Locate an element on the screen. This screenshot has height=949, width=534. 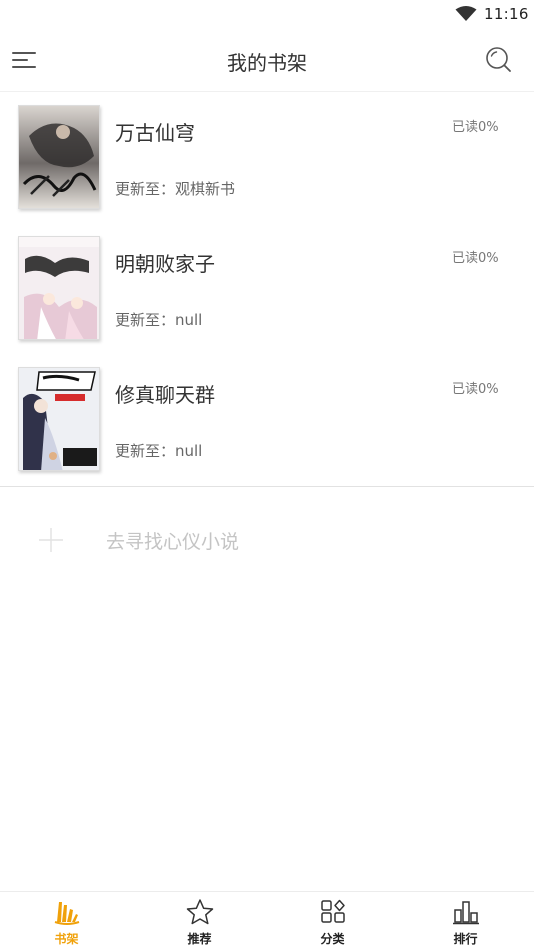
nav-bookshelf: 书架 is located at coordinates (66, 920).